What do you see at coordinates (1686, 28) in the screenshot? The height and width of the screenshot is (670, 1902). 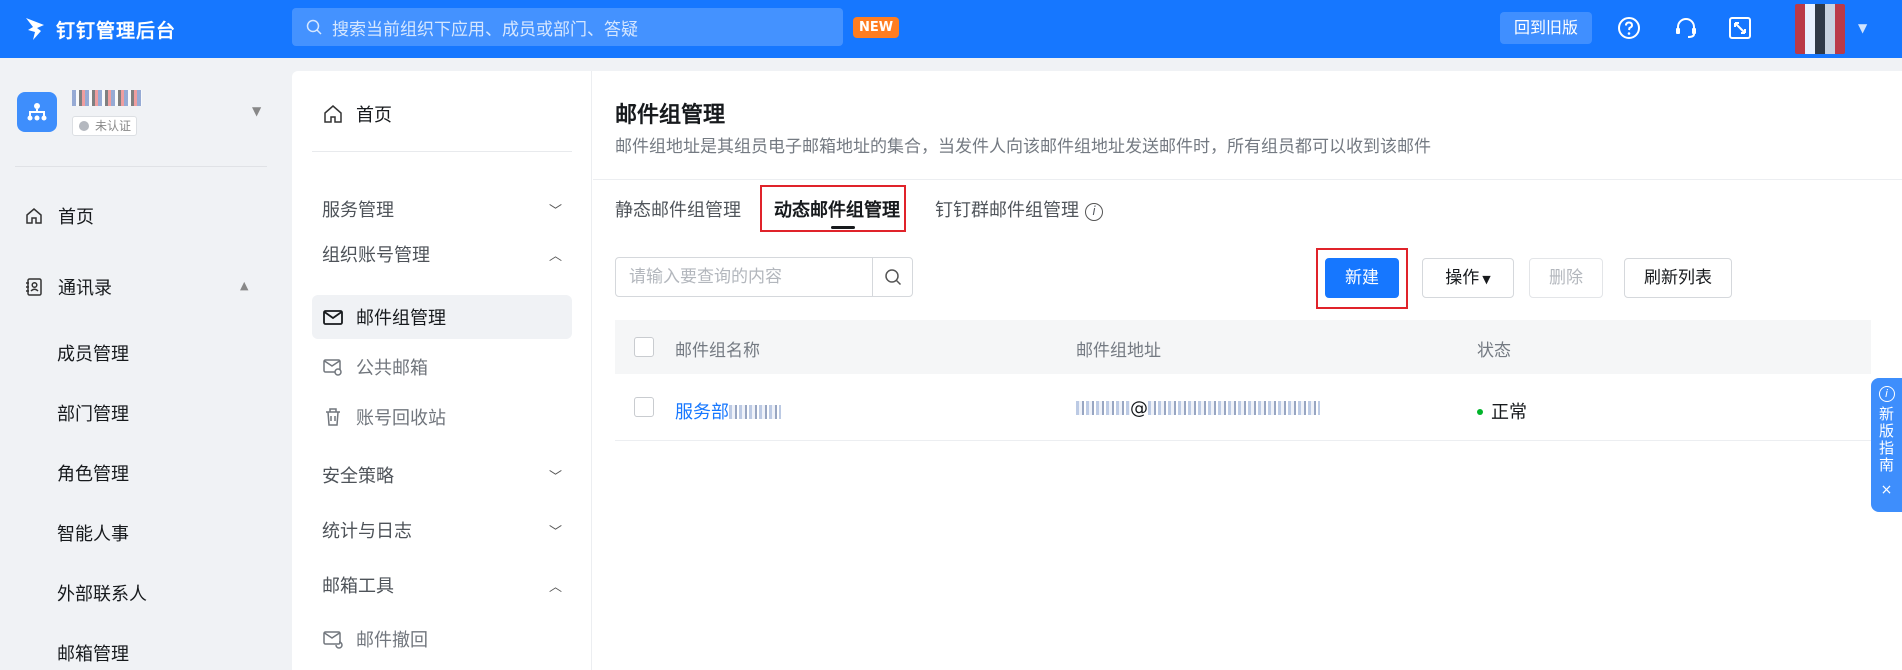 I see `customer-service-icon` at bounding box center [1686, 28].